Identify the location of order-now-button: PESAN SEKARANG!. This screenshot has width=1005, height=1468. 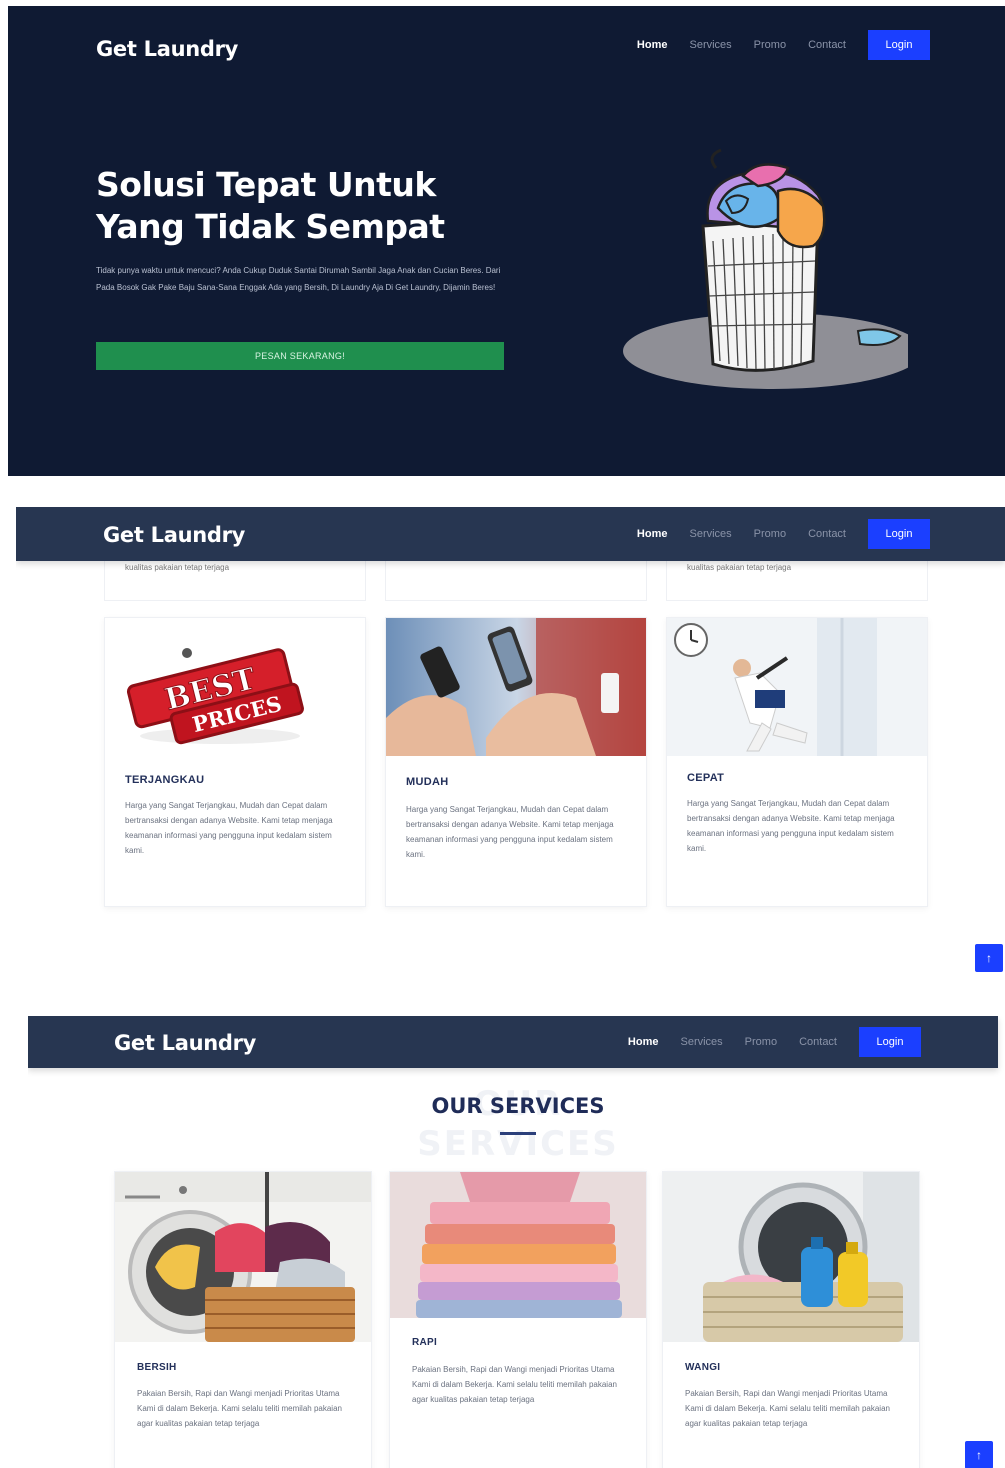
(300, 356).